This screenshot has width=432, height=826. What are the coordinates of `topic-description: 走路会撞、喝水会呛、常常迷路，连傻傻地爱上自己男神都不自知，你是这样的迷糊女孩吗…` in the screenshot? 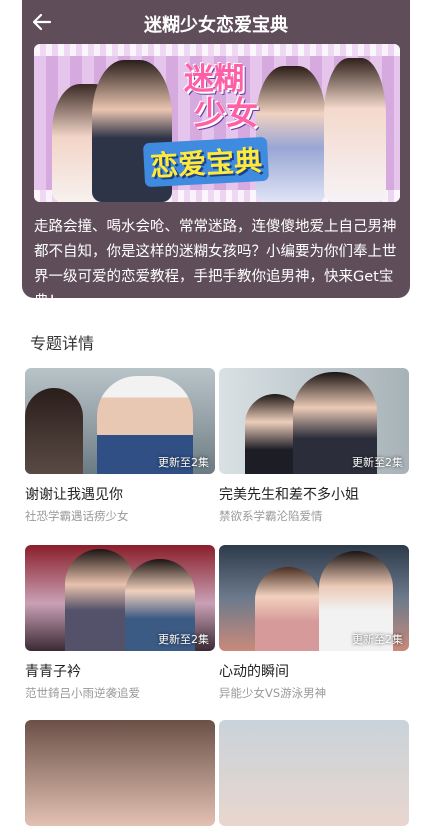 It's located at (215, 264).